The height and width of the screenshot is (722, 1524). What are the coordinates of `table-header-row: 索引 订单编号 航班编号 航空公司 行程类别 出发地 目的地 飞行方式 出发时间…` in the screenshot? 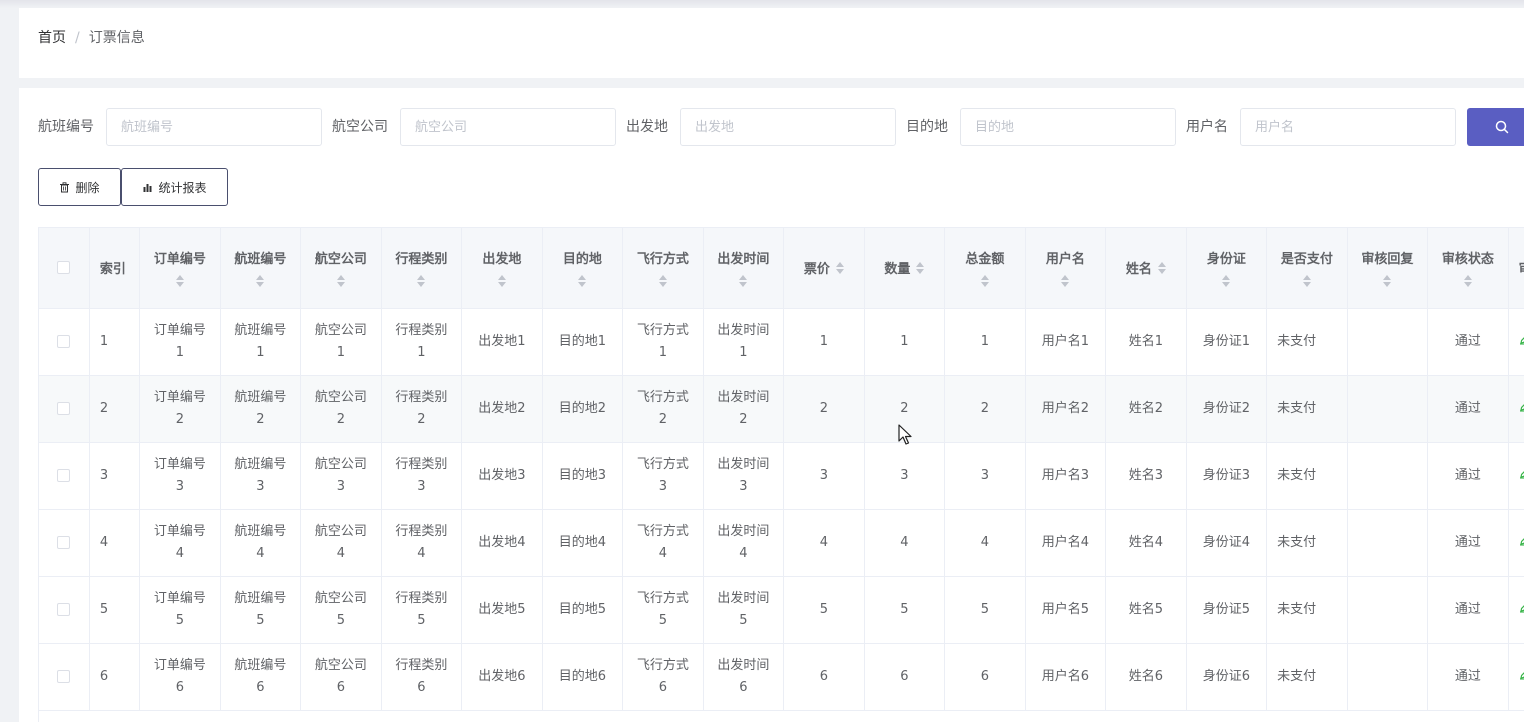 It's located at (781, 268).